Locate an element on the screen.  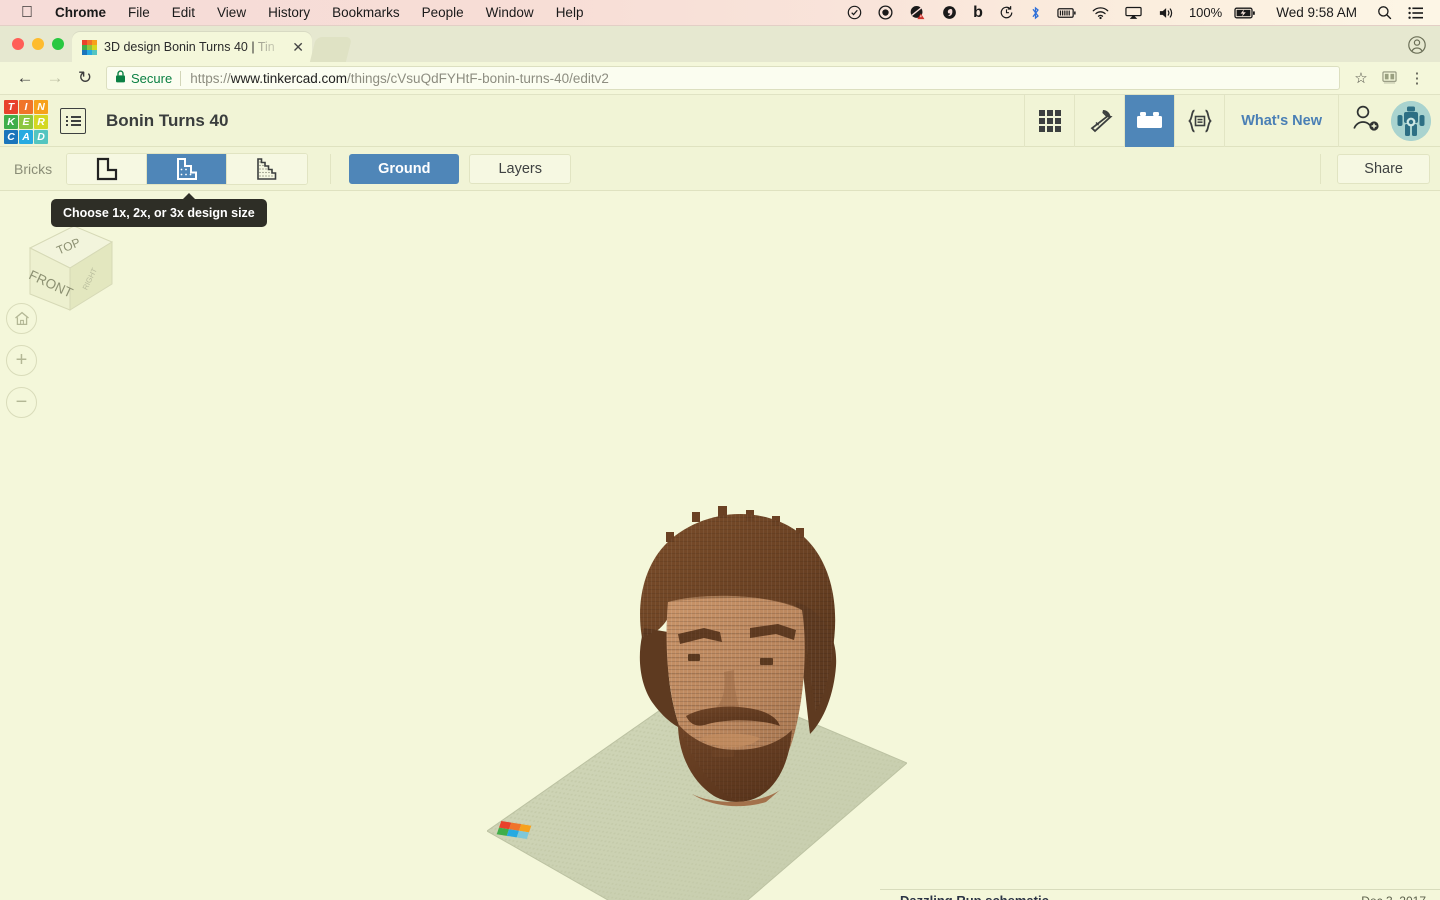
ground-button: Ground is located at coordinates (404, 168).